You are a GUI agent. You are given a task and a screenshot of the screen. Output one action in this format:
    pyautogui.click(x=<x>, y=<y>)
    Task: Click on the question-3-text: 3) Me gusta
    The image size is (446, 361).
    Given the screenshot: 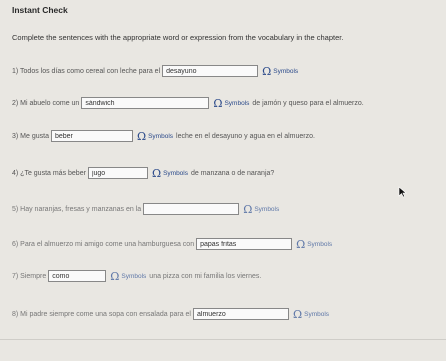 What is the action you would take?
    pyautogui.click(x=30, y=136)
    